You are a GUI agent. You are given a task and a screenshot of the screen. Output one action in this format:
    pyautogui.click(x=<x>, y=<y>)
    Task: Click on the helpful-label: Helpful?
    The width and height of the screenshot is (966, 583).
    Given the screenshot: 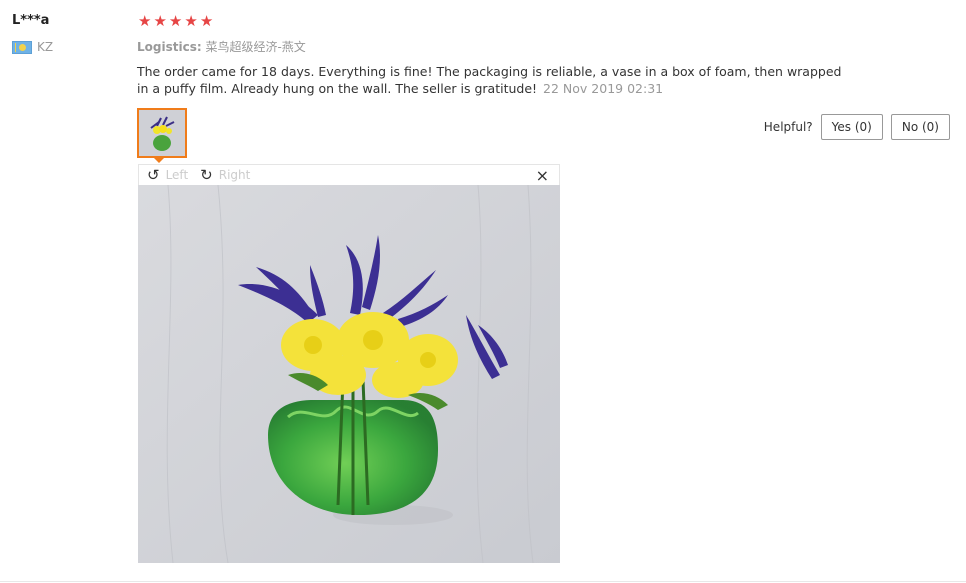 What is the action you would take?
    pyautogui.click(x=788, y=127)
    